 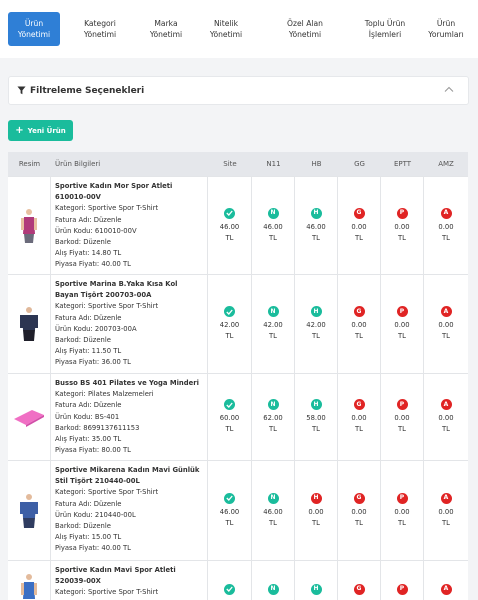 I want to click on n11-badge-icon: N, so click(x=273, y=498).